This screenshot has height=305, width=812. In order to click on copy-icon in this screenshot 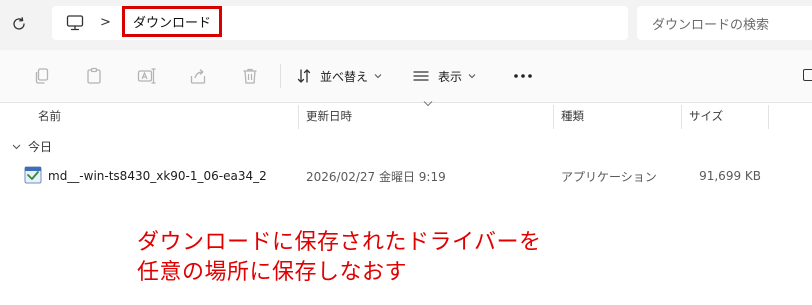, I will do `click(42, 76)`.